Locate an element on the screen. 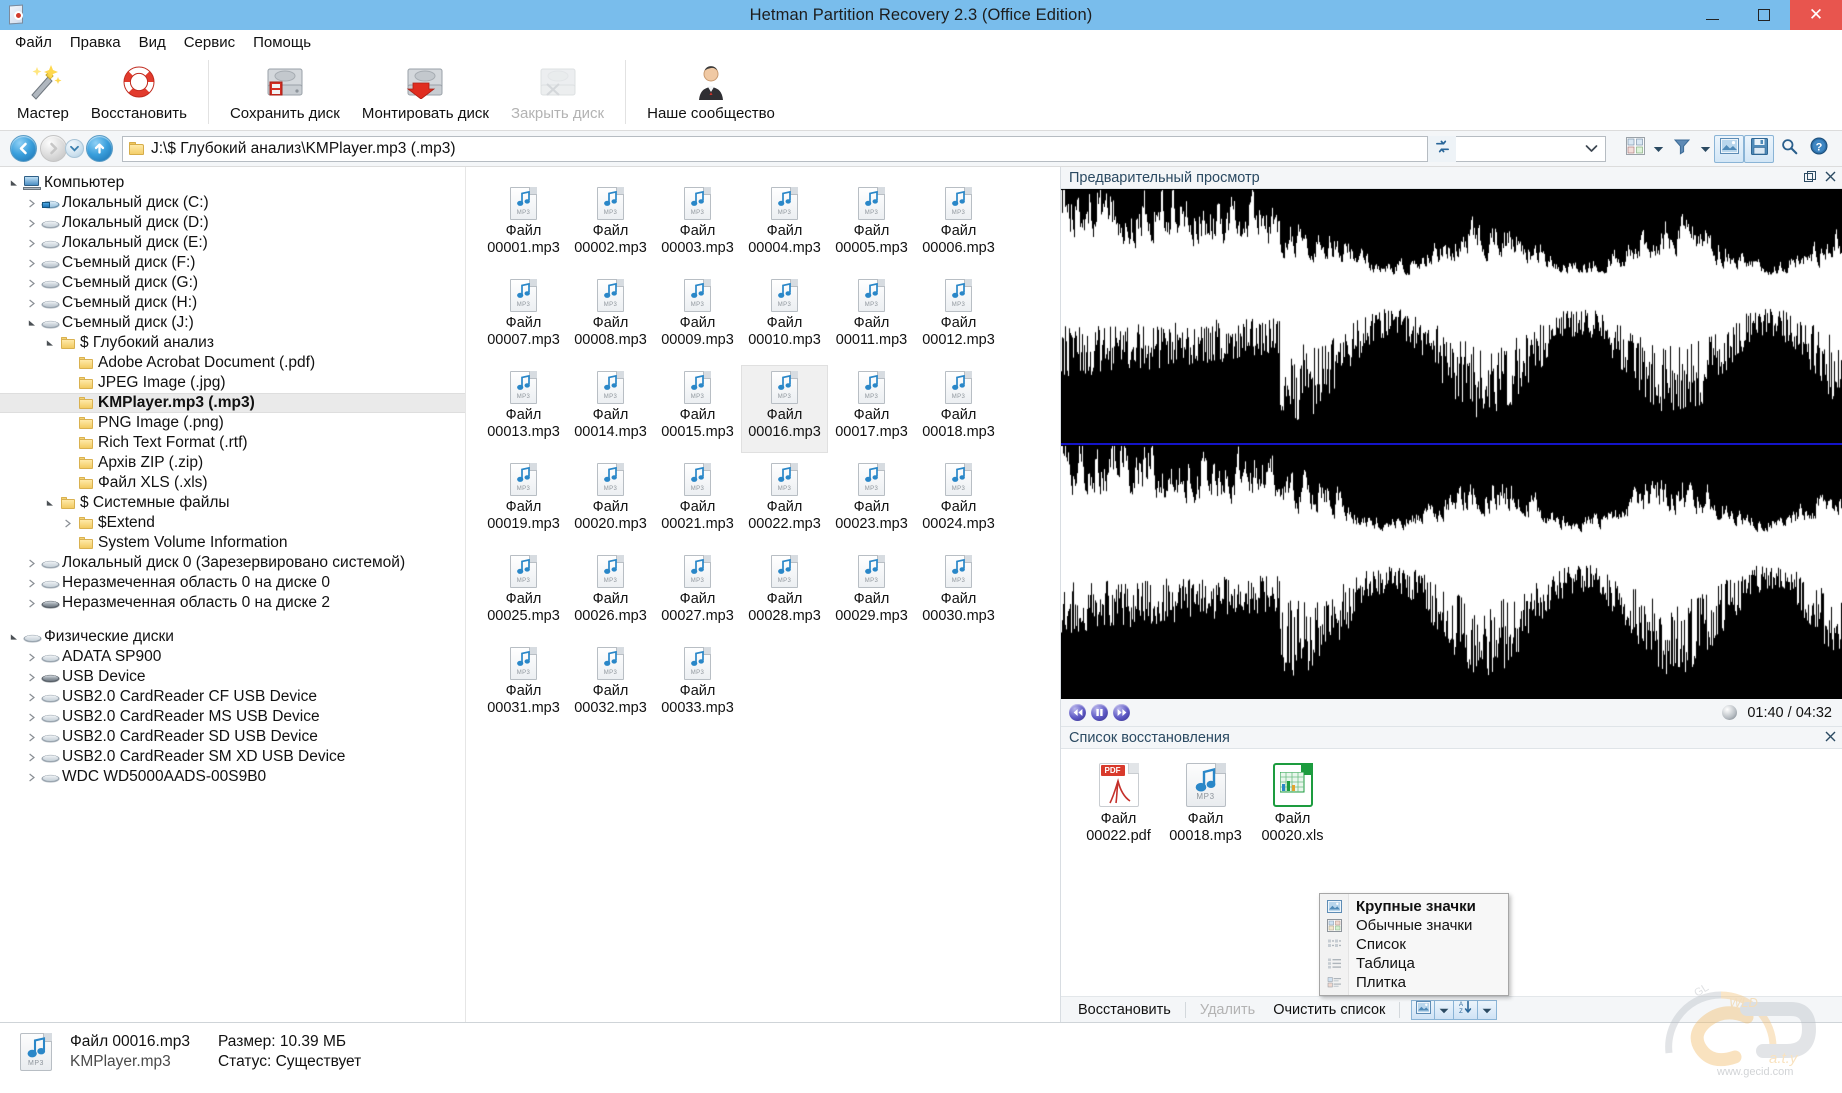 This screenshot has width=1842, height=1093. list-item: PDF Файл 00022.pdf is located at coordinates (1118, 803).